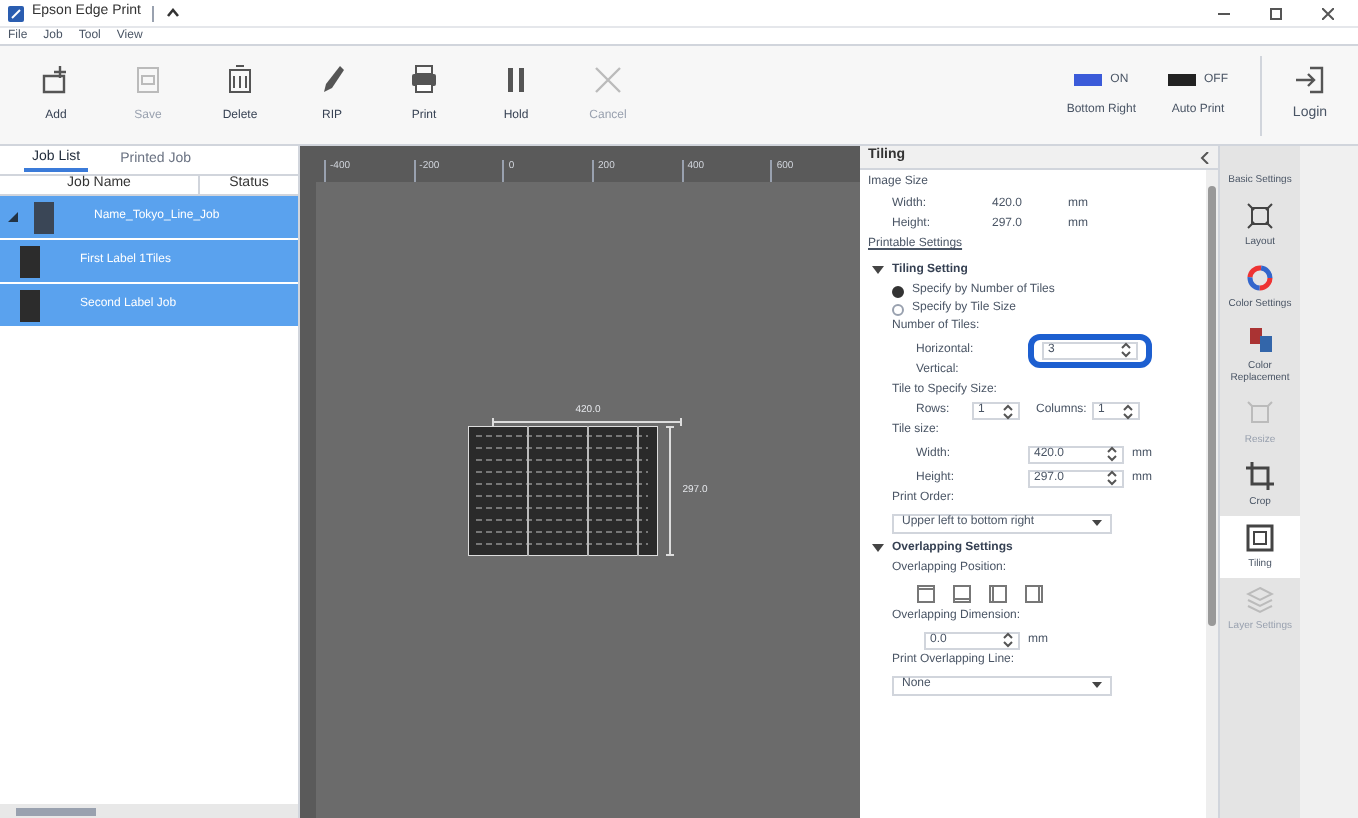  What do you see at coordinates (1276, 13) in the screenshot?
I see `maximize-icon` at bounding box center [1276, 13].